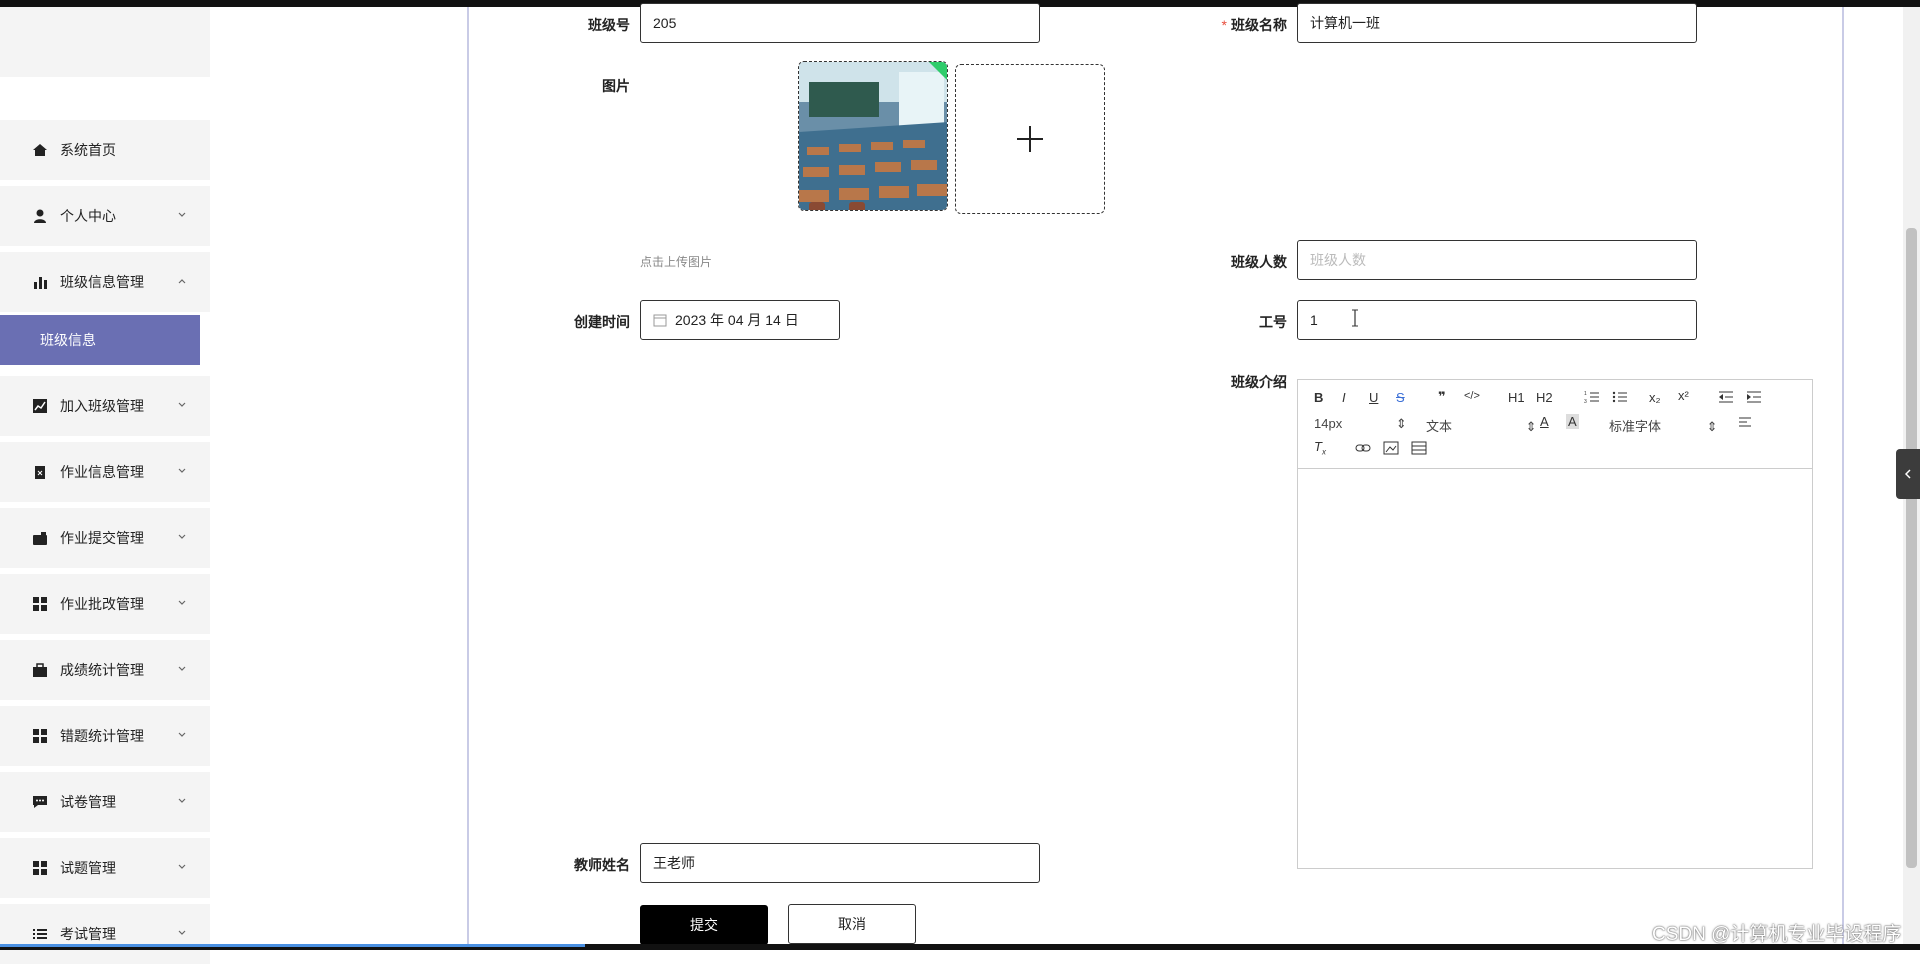 The height and width of the screenshot is (964, 1920). Describe the element at coordinates (1516, 397) in the screenshot. I see `h1-button: H1` at that location.